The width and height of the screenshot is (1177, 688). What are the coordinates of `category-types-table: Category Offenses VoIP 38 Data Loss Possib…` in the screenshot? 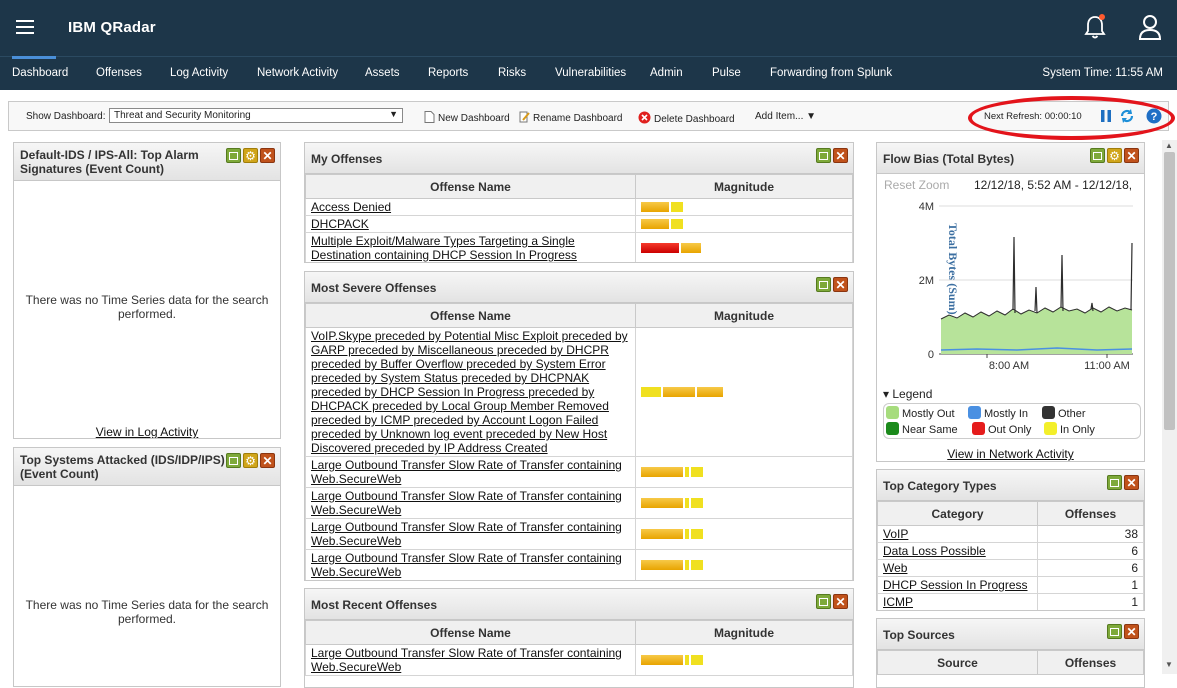 It's located at (1010, 555).